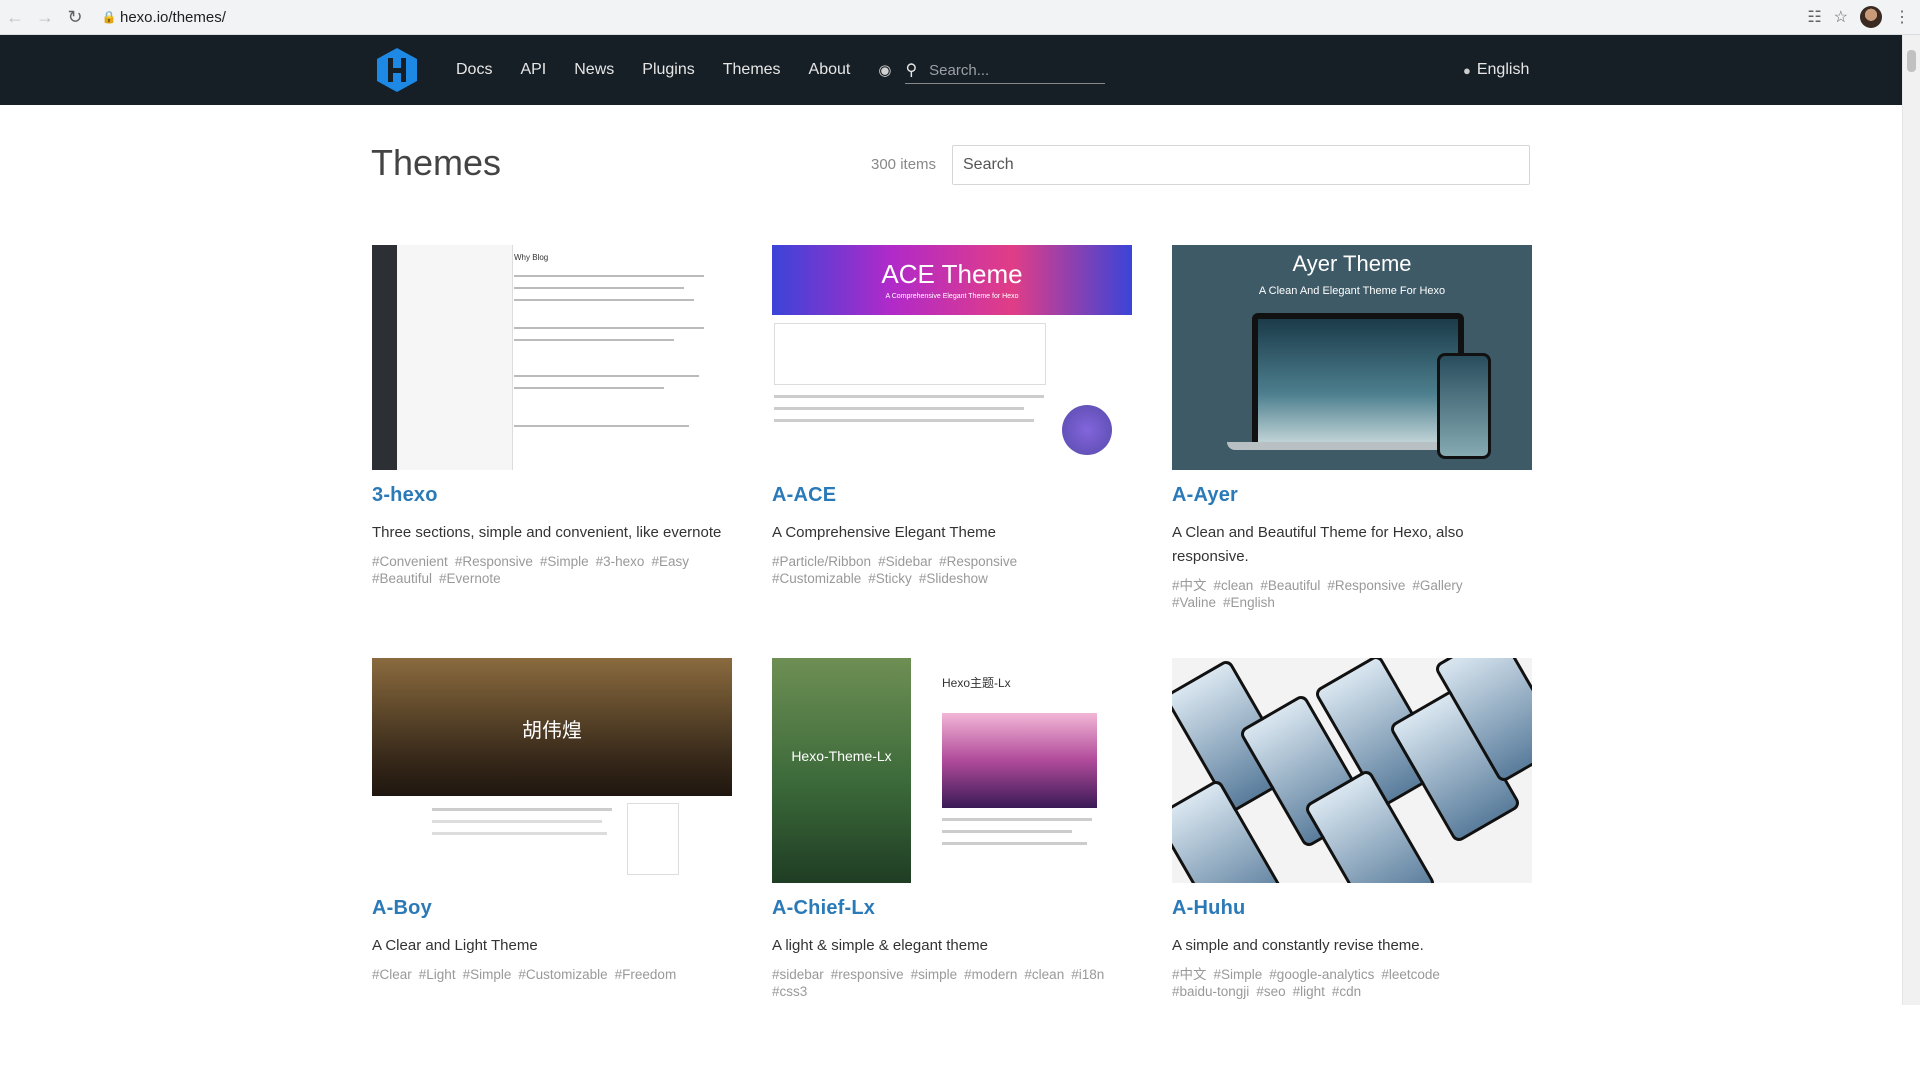 Image resolution: width=1920 pixels, height=1071 pixels. Describe the element at coordinates (397, 70) in the screenshot. I see `hexo-logo-icon` at that location.